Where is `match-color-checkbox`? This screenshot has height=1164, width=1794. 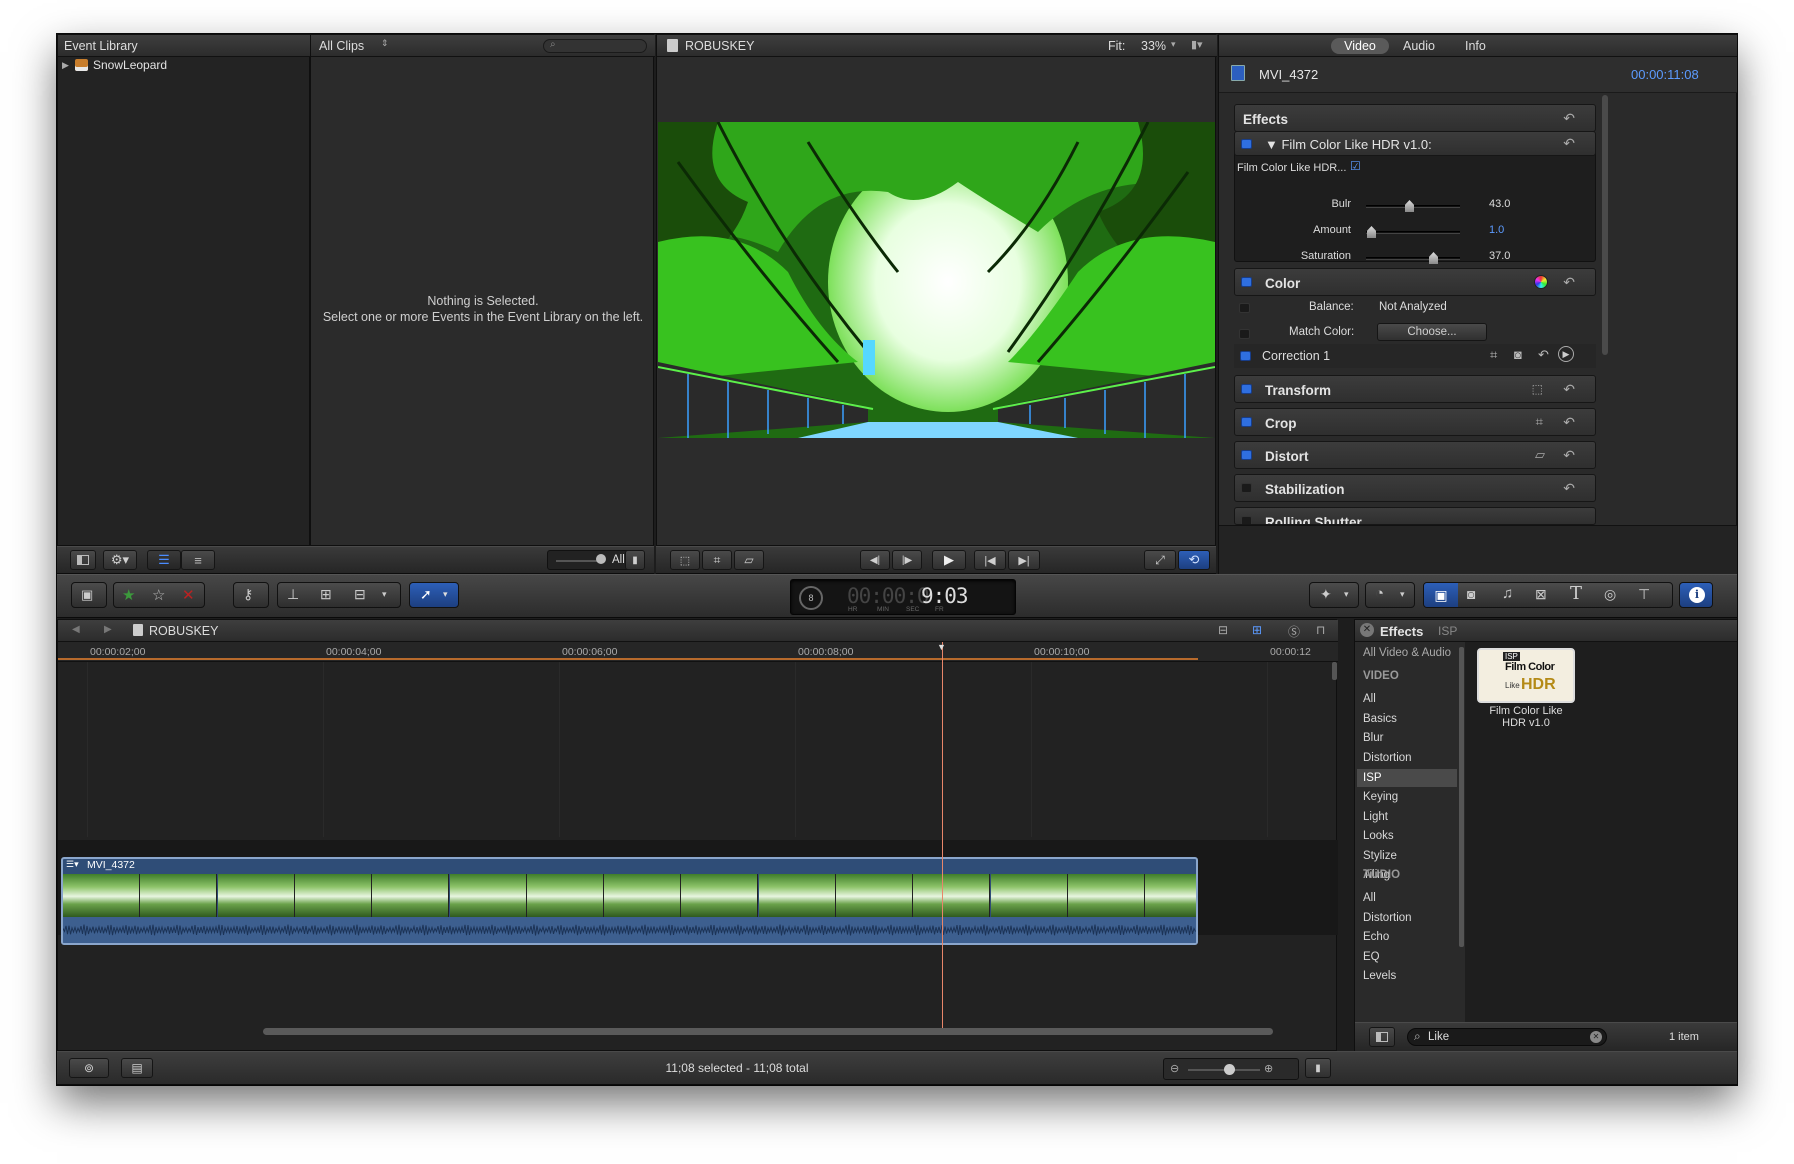
match-color-checkbox is located at coordinates (1244, 334).